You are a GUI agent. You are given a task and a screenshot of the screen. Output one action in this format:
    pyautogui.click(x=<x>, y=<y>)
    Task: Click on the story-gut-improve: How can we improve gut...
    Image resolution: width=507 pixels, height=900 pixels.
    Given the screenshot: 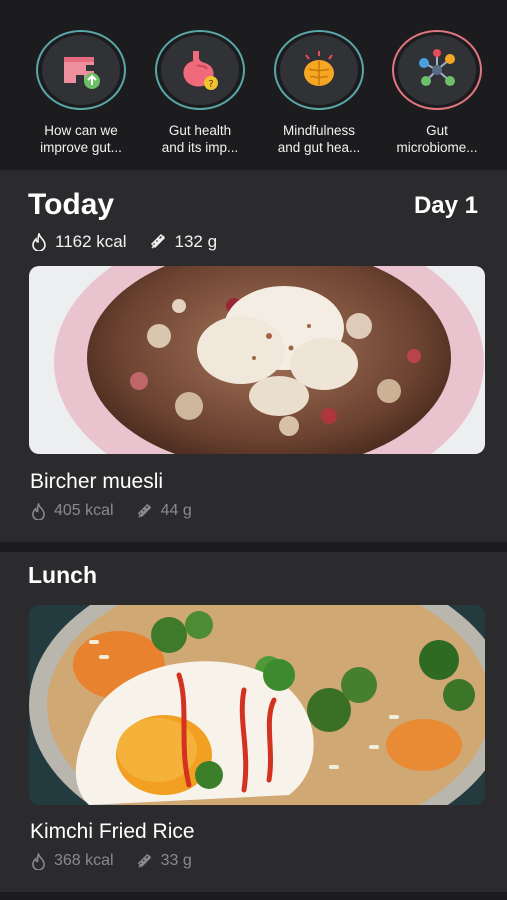 What is the action you would take?
    pyautogui.click(x=81, y=93)
    